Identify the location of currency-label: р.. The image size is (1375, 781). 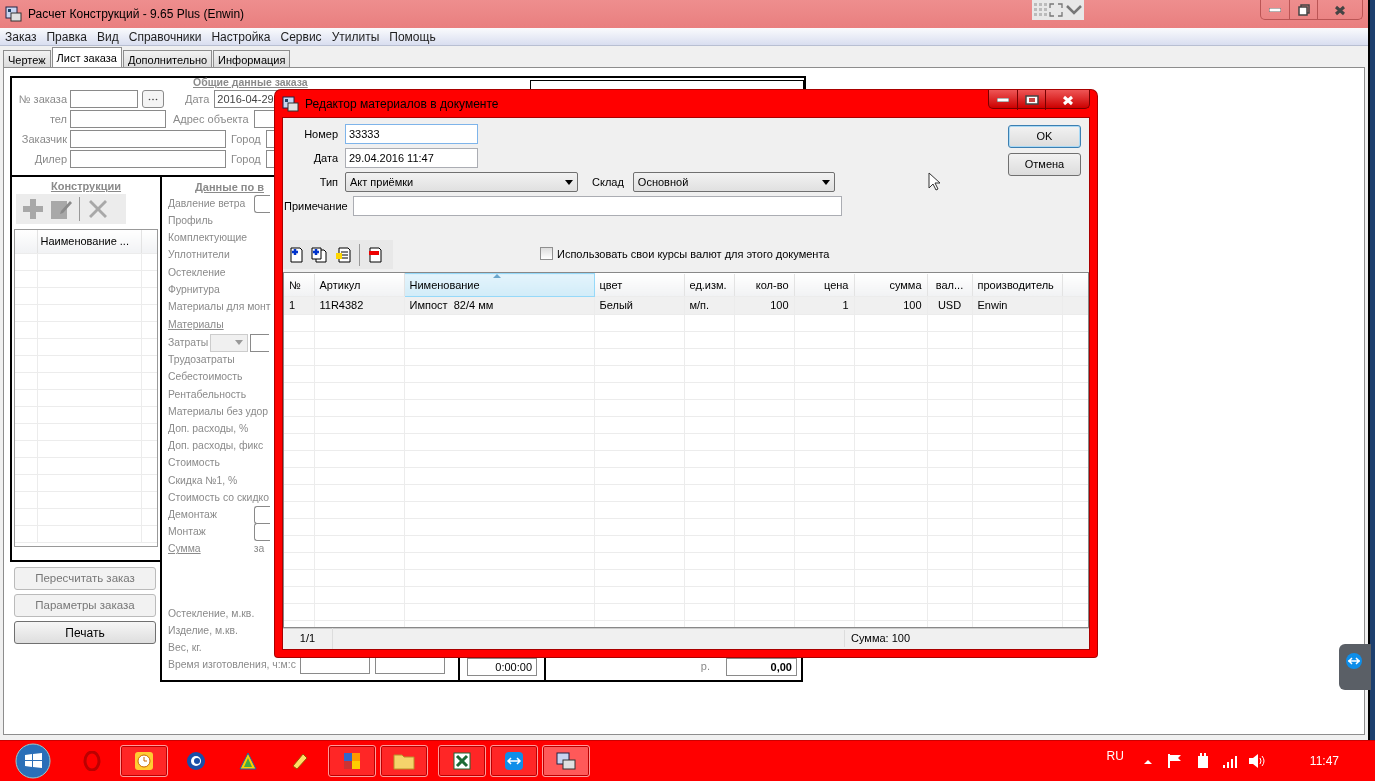
(705, 666).